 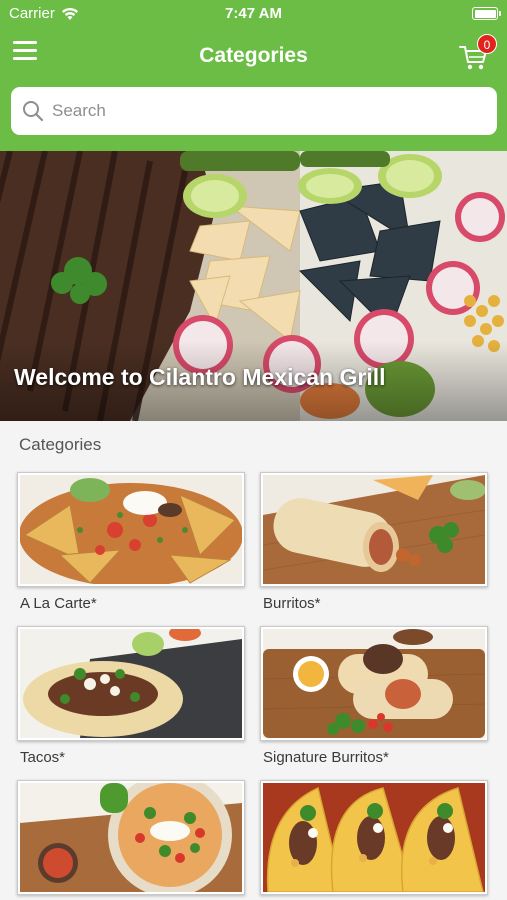 I want to click on nav-bar: Categories 0, so click(x=253, y=55).